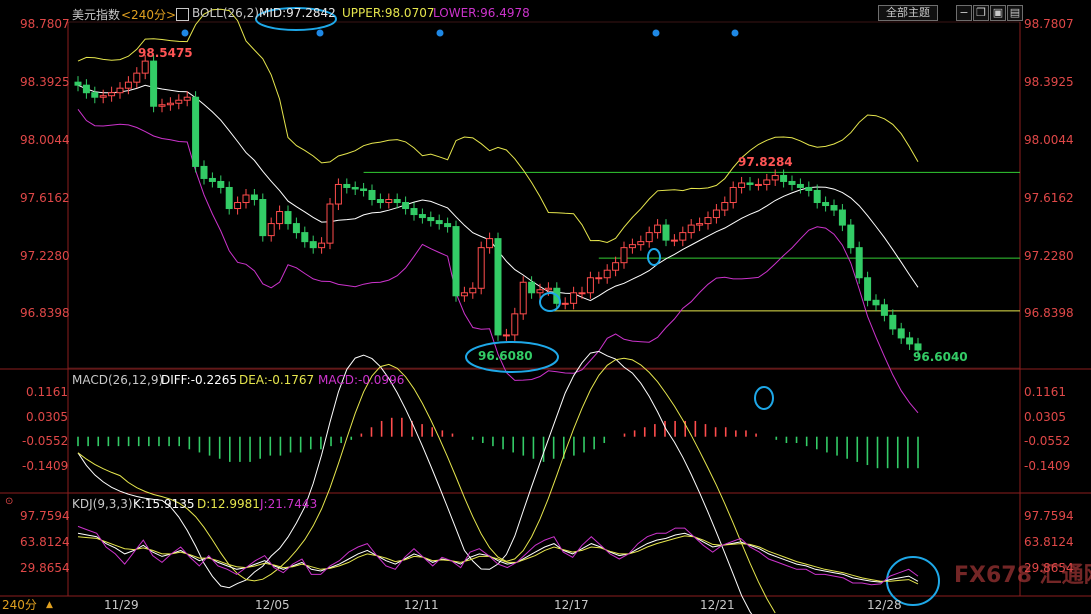 The image size is (1091, 614). What do you see at coordinates (1045, 417) in the screenshot?
I see `macd-tick-right: 0.0305` at bounding box center [1045, 417].